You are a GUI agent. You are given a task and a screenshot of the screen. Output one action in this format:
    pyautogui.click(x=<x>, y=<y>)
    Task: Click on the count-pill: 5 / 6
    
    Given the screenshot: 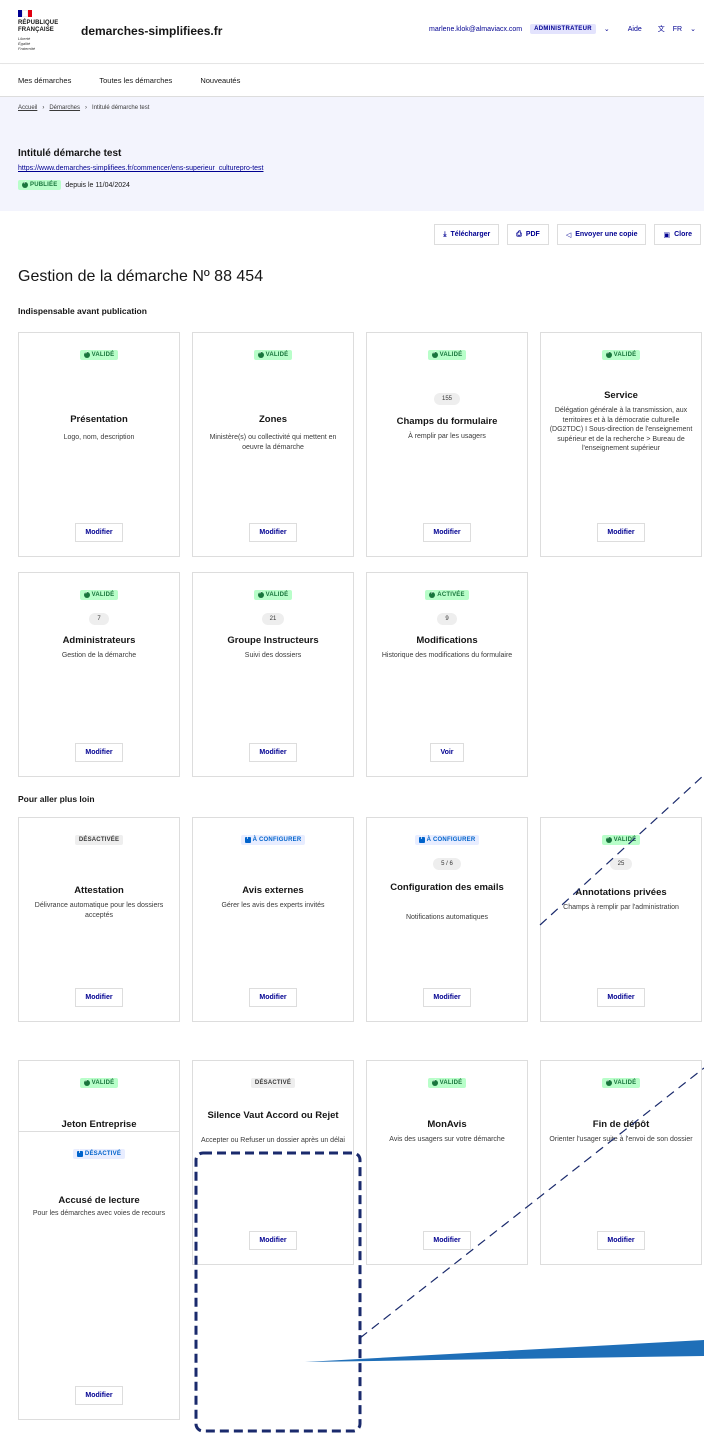 What is the action you would take?
    pyautogui.click(x=447, y=864)
    